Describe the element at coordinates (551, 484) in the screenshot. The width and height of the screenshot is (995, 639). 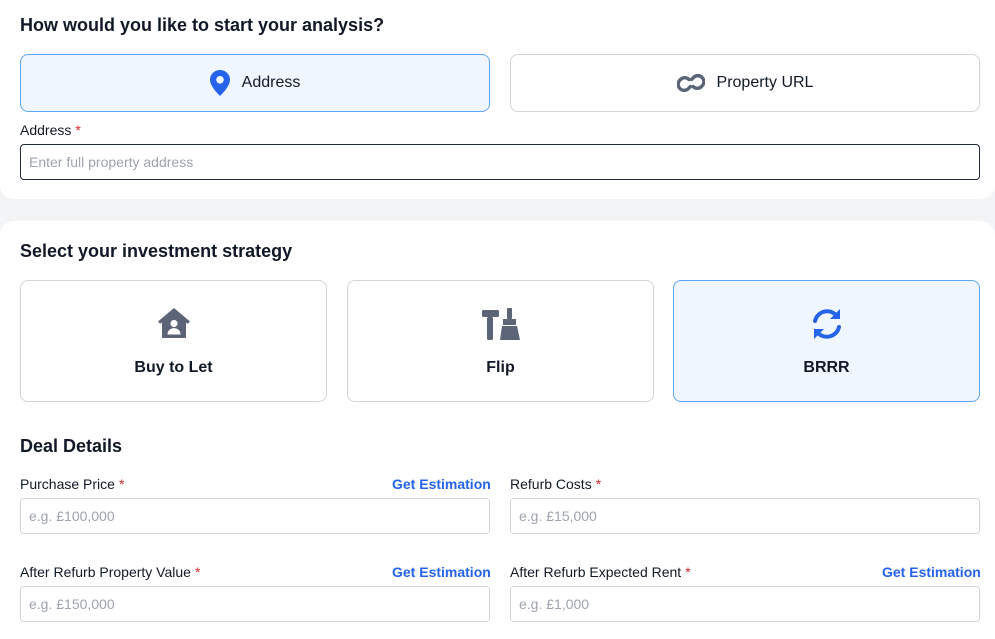
I see `refurb-costs-label-text: Refurb Costs` at that location.